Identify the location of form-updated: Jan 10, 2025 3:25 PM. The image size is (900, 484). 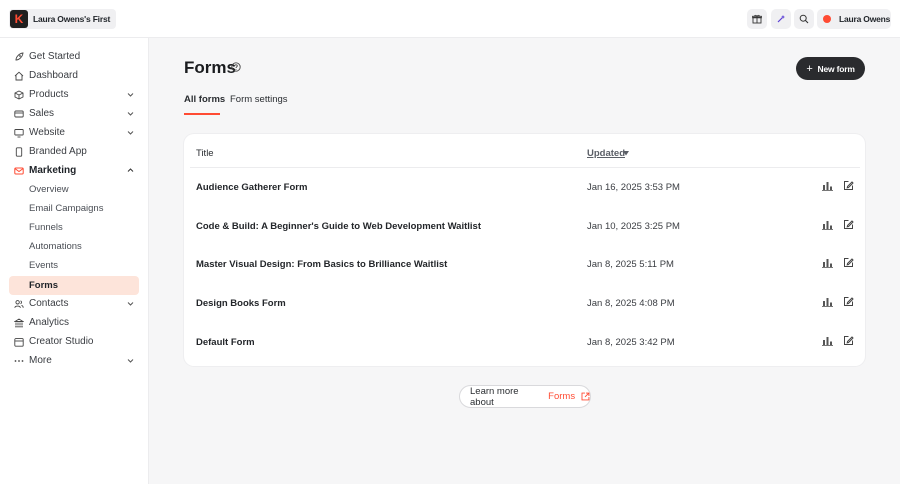
(633, 226).